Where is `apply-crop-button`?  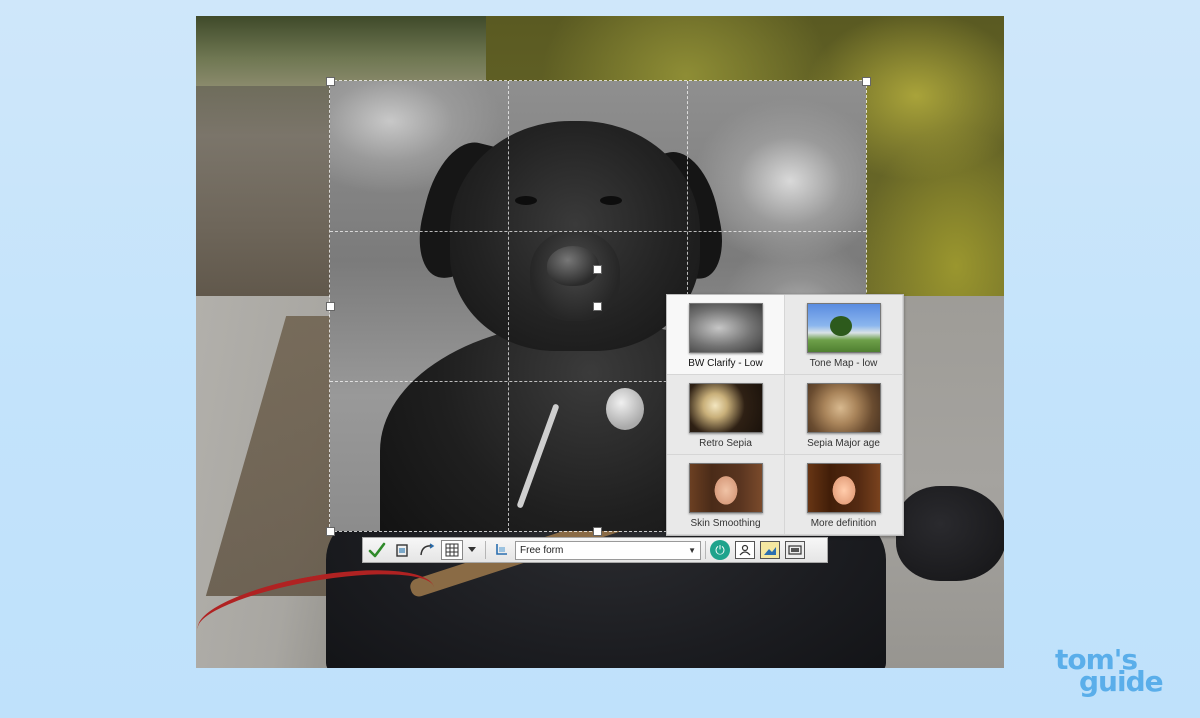
apply-crop-button is located at coordinates (377, 550).